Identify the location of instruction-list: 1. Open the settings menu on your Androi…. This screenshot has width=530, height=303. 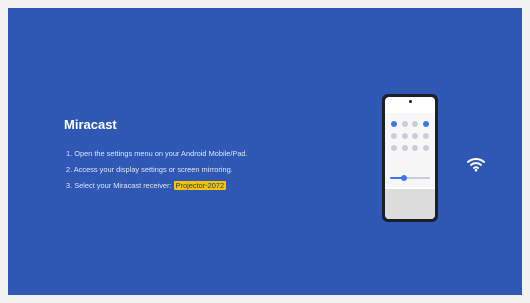
(157, 170).